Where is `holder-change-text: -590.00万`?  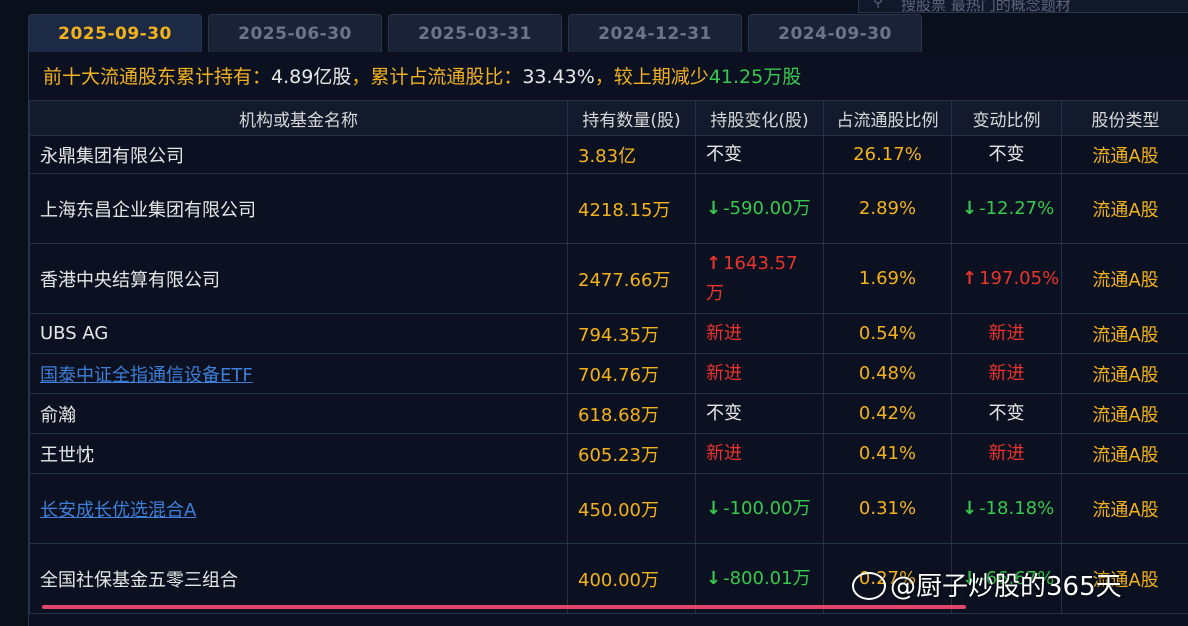
holder-change-text: -590.00万 is located at coordinates (767, 208).